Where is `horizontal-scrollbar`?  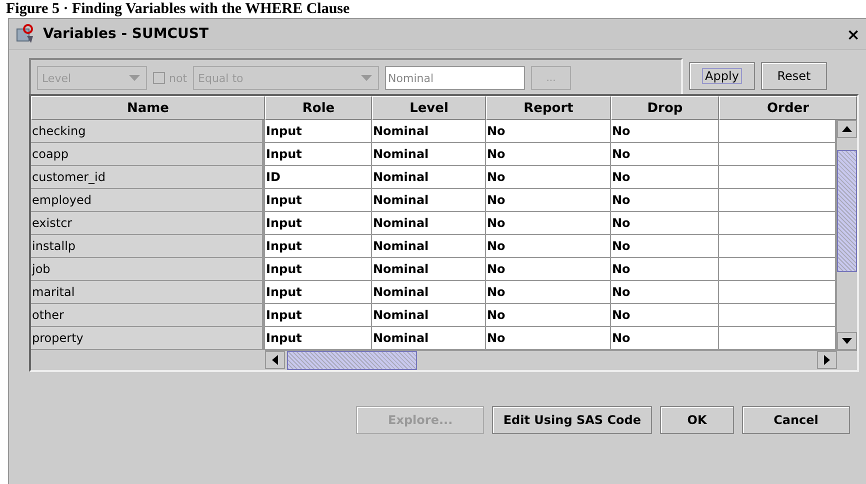
horizontal-scrollbar is located at coordinates (561, 360).